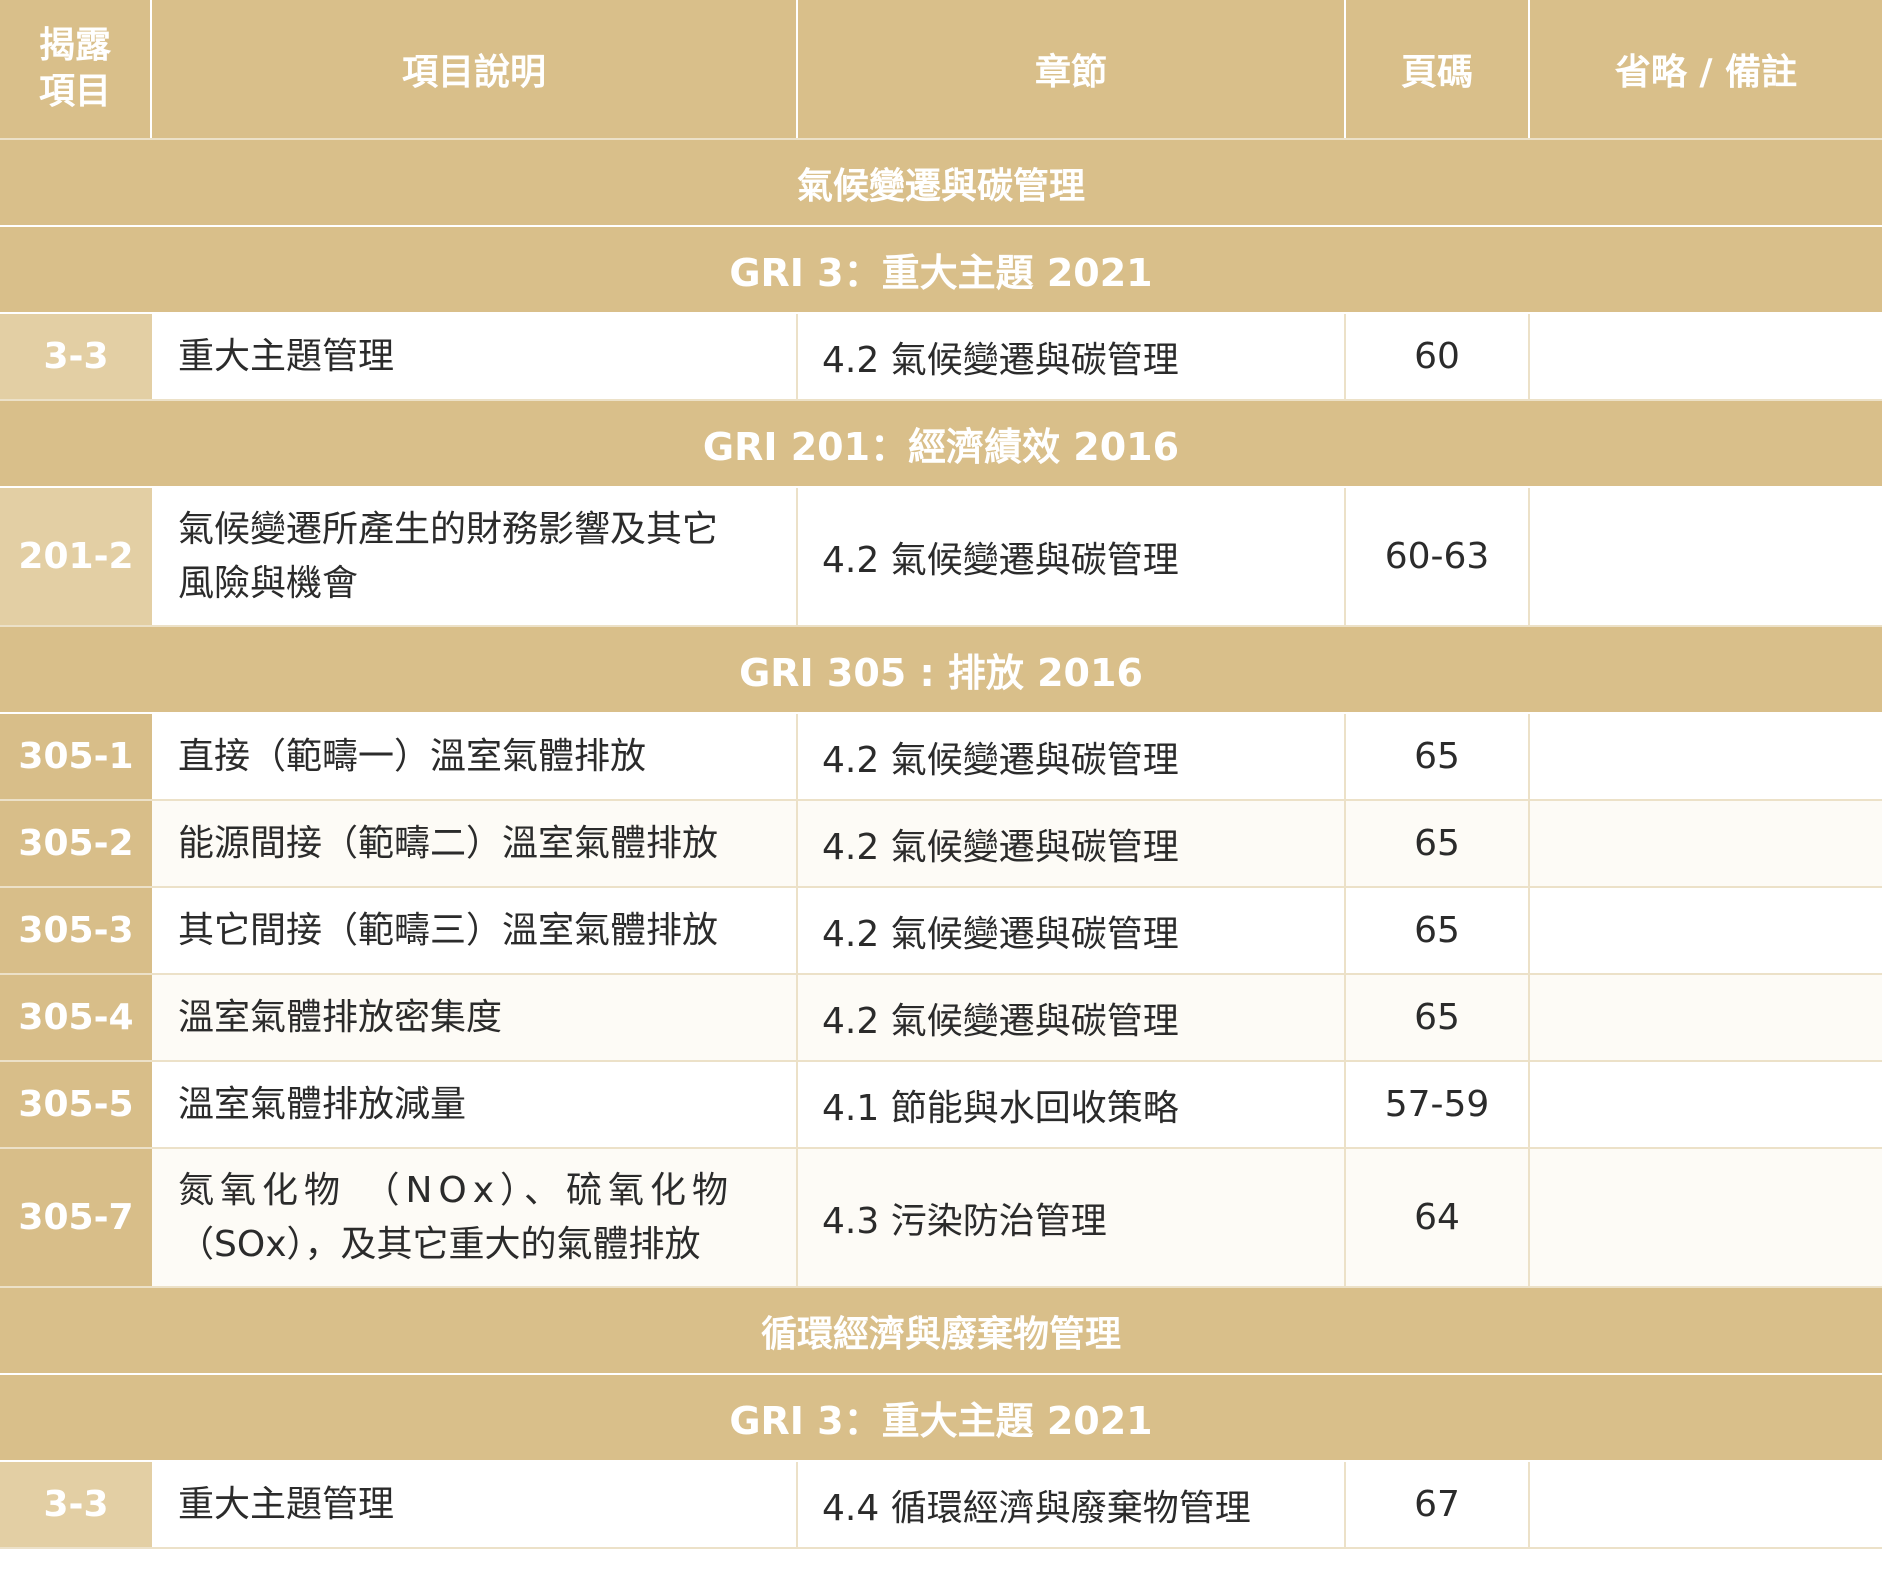 The width and height of the screenshot is (1882, 1576). Describe the element at coordinates (941, 1418) in the screenshot. I see `subsection-gri3-circular: GRI 3：重大主題 2021` at that location.